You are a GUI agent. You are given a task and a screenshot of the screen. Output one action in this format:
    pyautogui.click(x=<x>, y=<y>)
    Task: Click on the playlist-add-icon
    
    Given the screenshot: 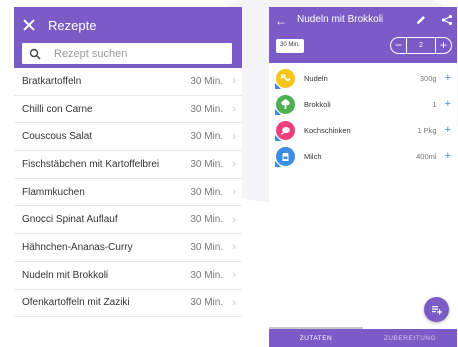 What is the action you would take?
    pyautogui.click(x=436, y=309)
    